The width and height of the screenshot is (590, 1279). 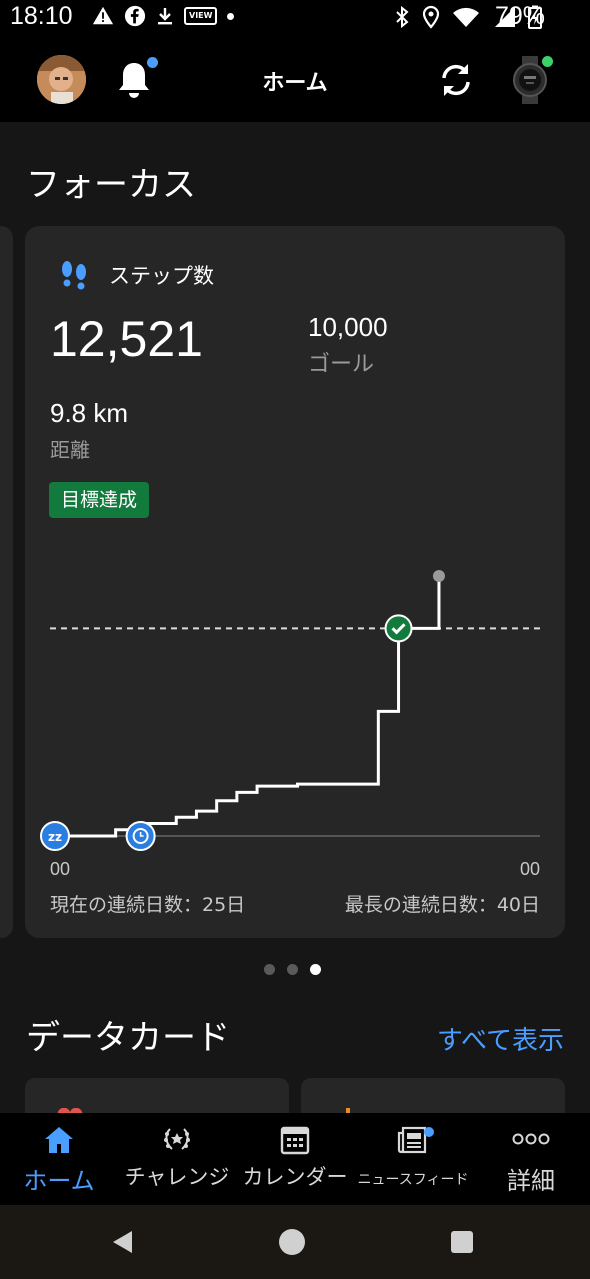 I want to click on x-axis-start-label: 00, so click(x=60, y=869).